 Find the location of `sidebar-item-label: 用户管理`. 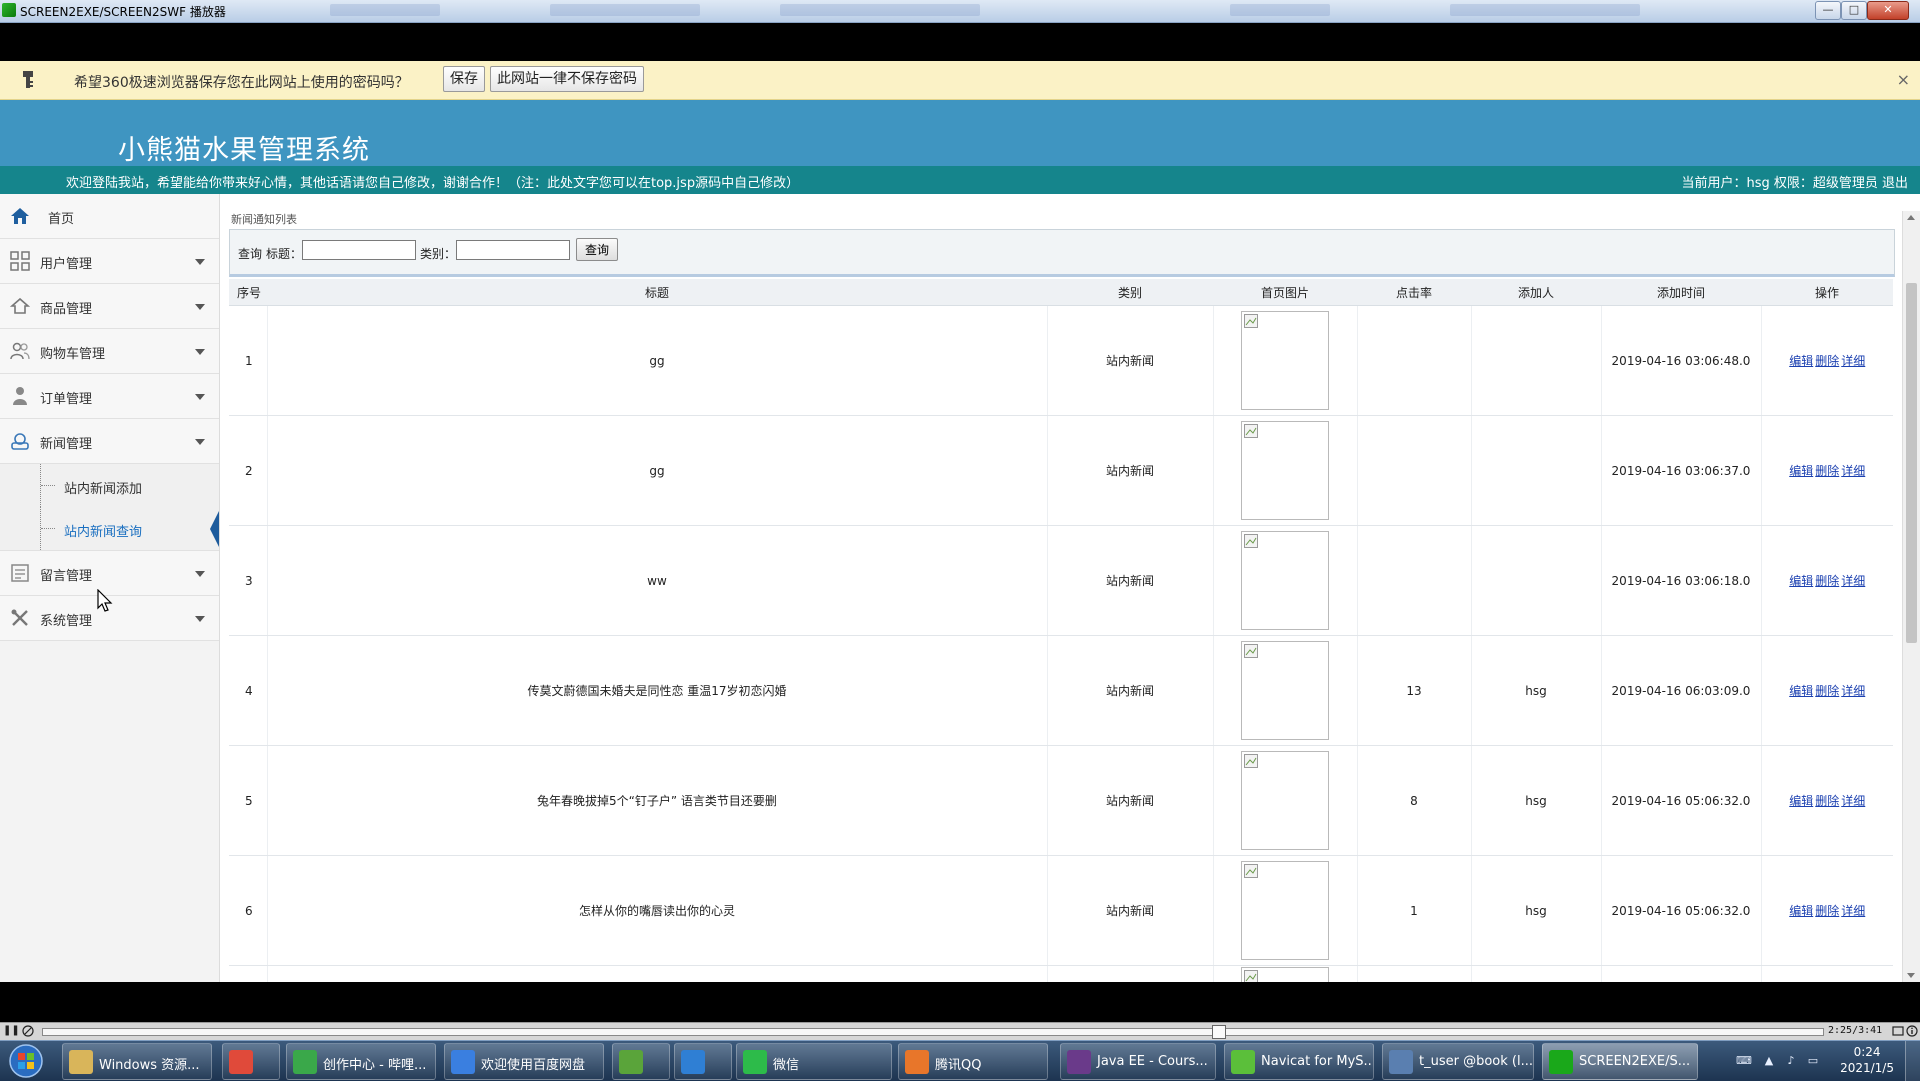

sidebar-item-label: 用户管理 is located at coordinates (66, 264).